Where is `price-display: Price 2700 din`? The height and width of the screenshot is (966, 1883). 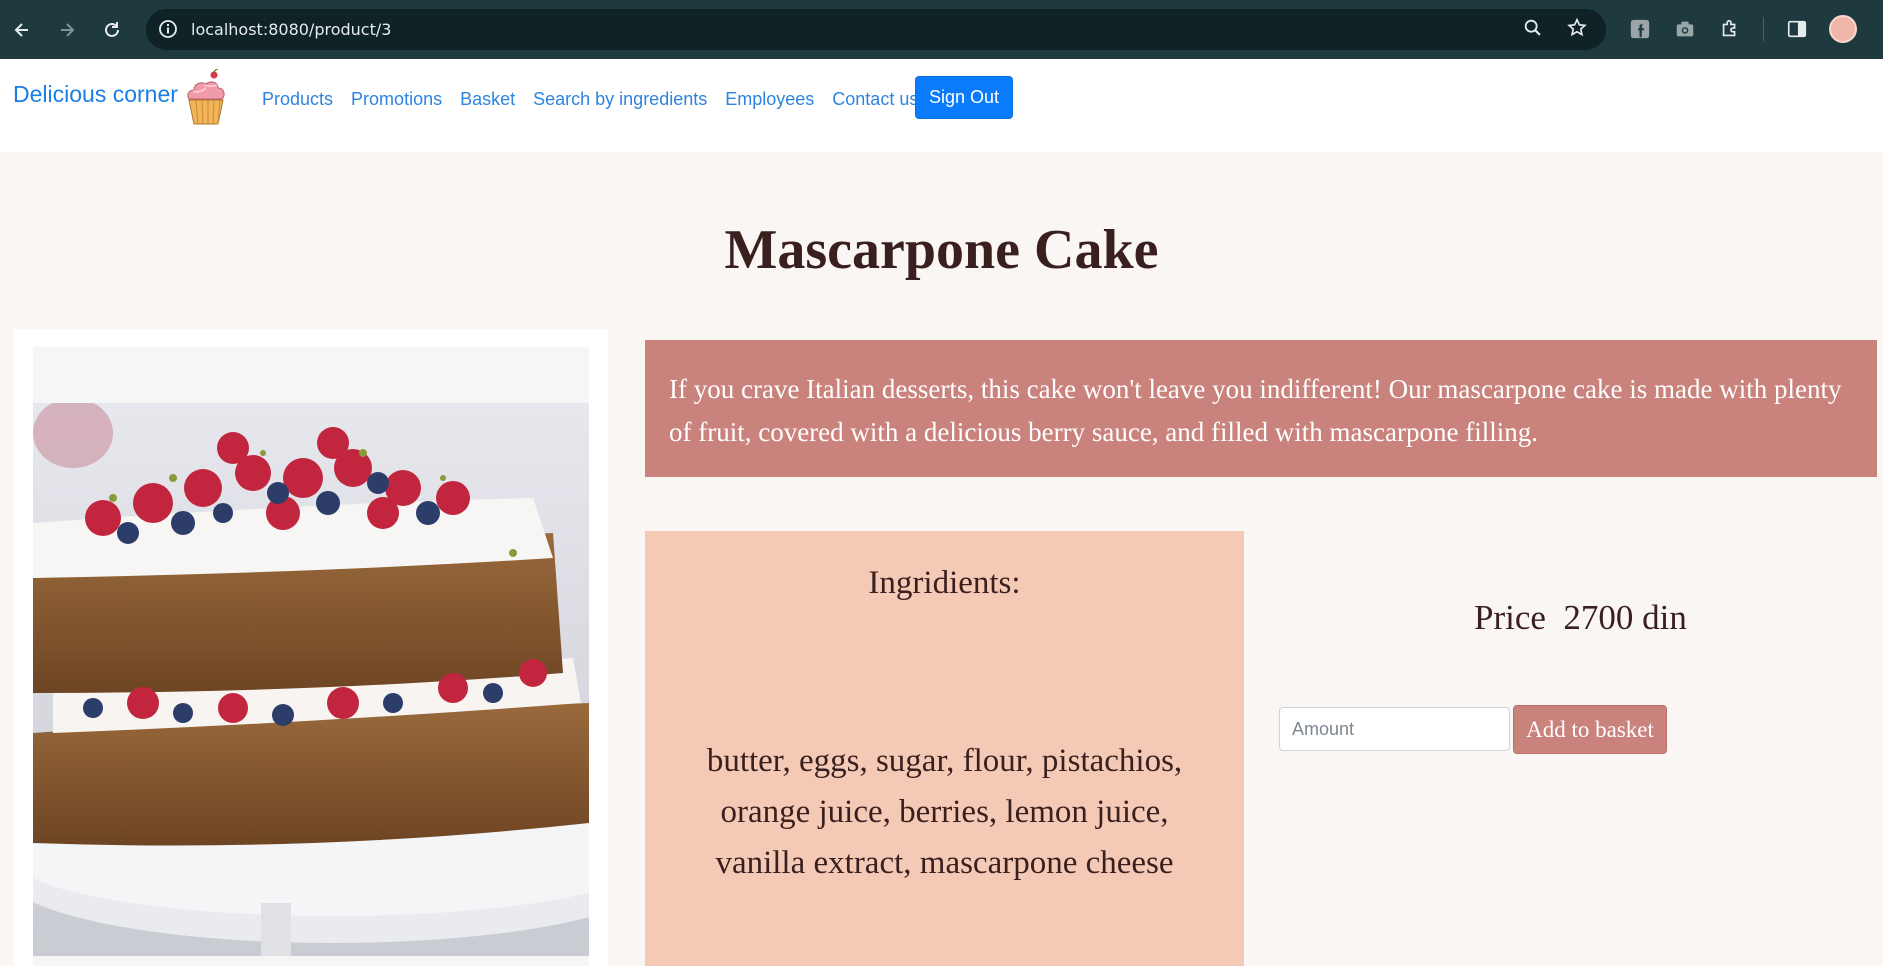
price-display: Price 2700 din is located at coordinates (1580, 618).